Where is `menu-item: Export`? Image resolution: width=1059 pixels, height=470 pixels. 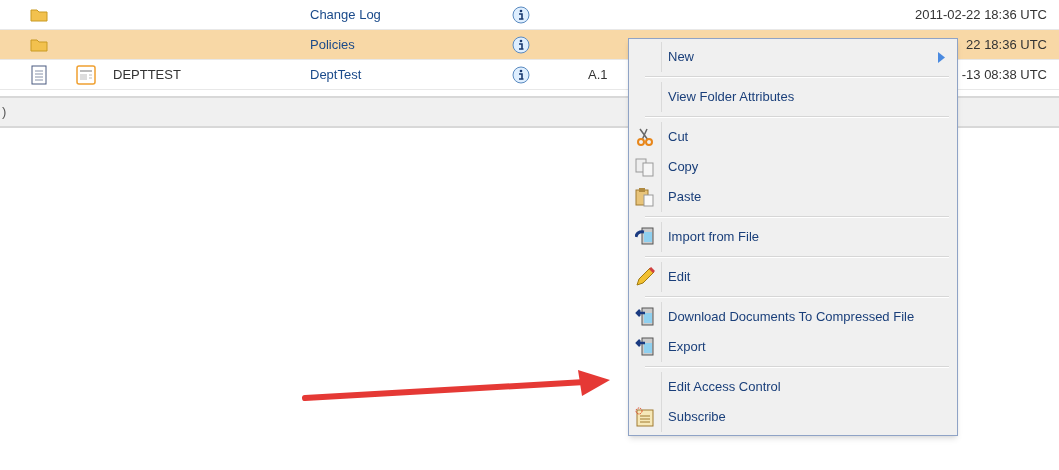
menu-item: Export is located at coordinates (793, 347).